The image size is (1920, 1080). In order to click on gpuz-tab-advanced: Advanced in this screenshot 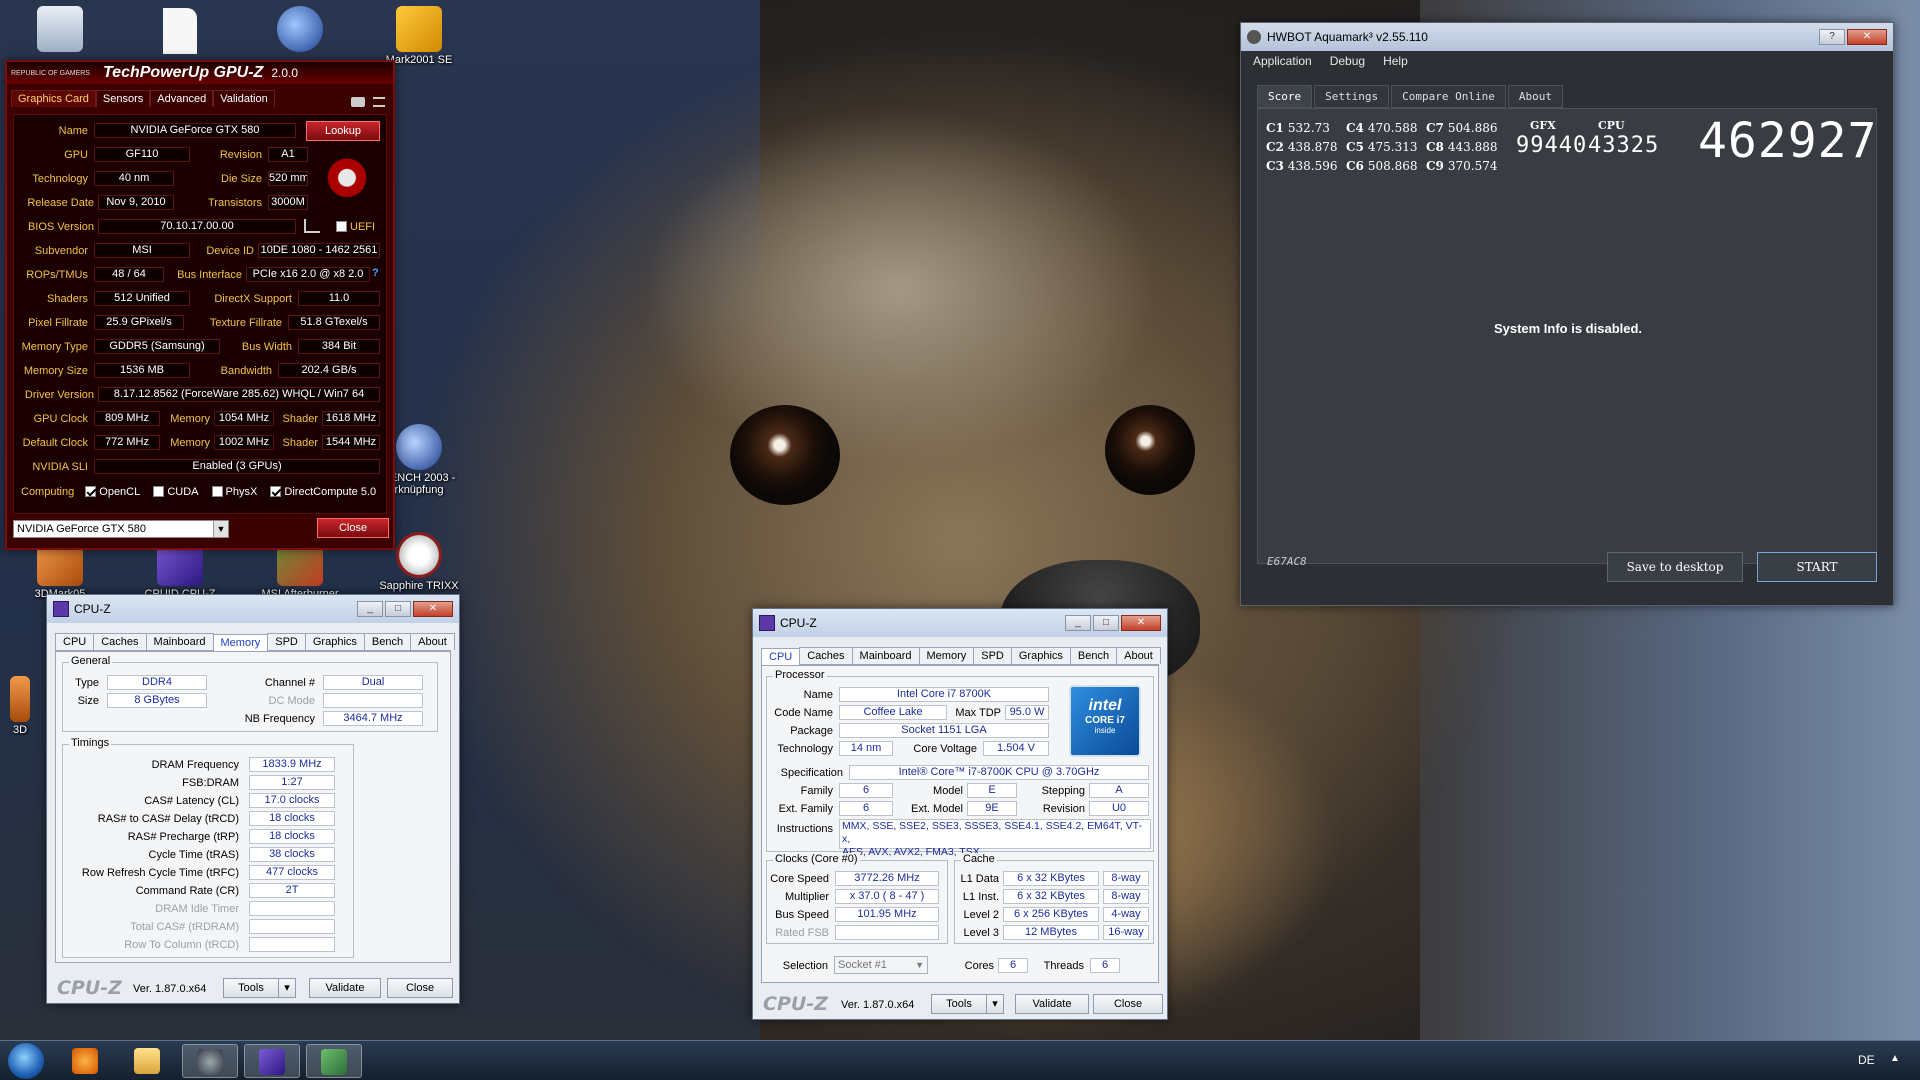, I will do `click(182, 98)`.